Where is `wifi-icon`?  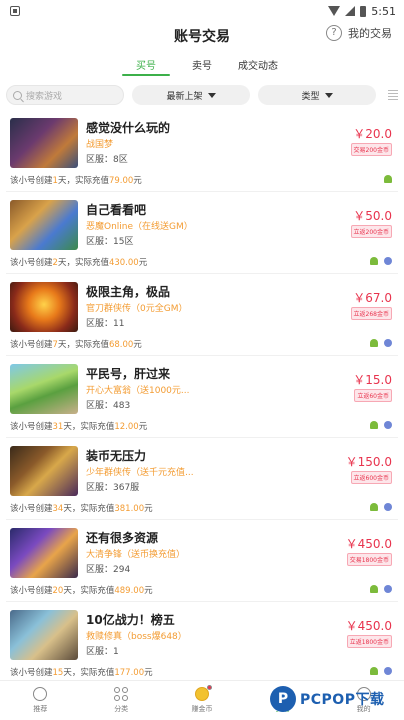 wifi-icon is located at coordinates (334, 11).